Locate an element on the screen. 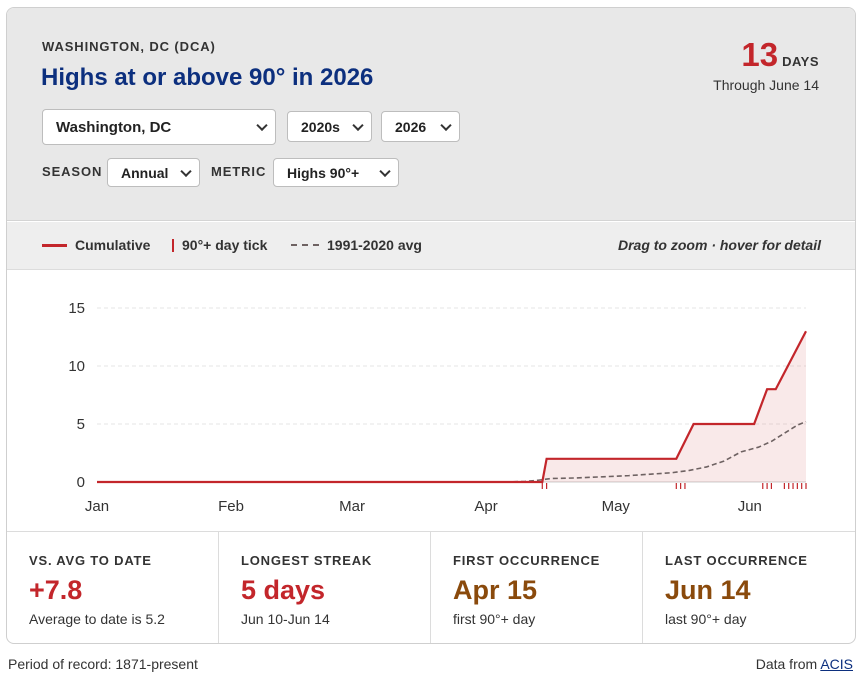 The height and width of the screenshot is (683, 861). x-tick-label: Jan is located at coordinates (97, 506).